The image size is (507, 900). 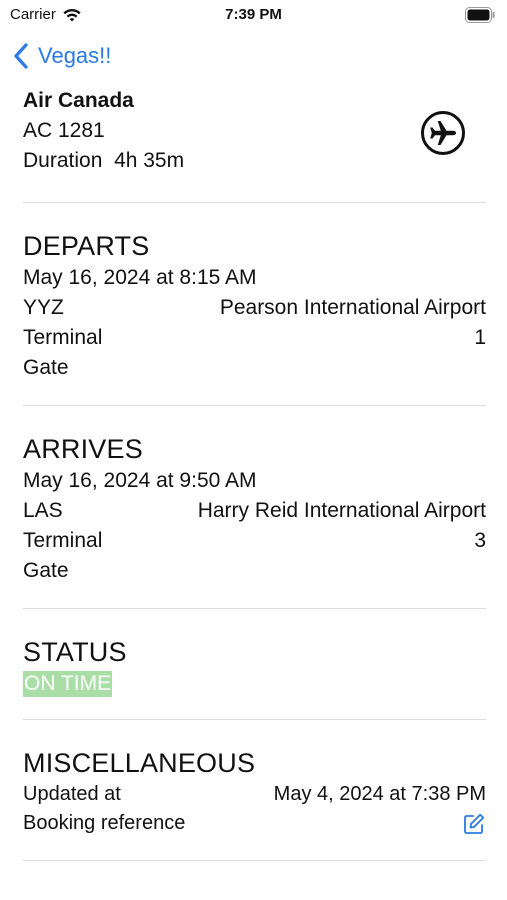 I want to click on booking-row: Booking reference, so click(x=254, y=823).